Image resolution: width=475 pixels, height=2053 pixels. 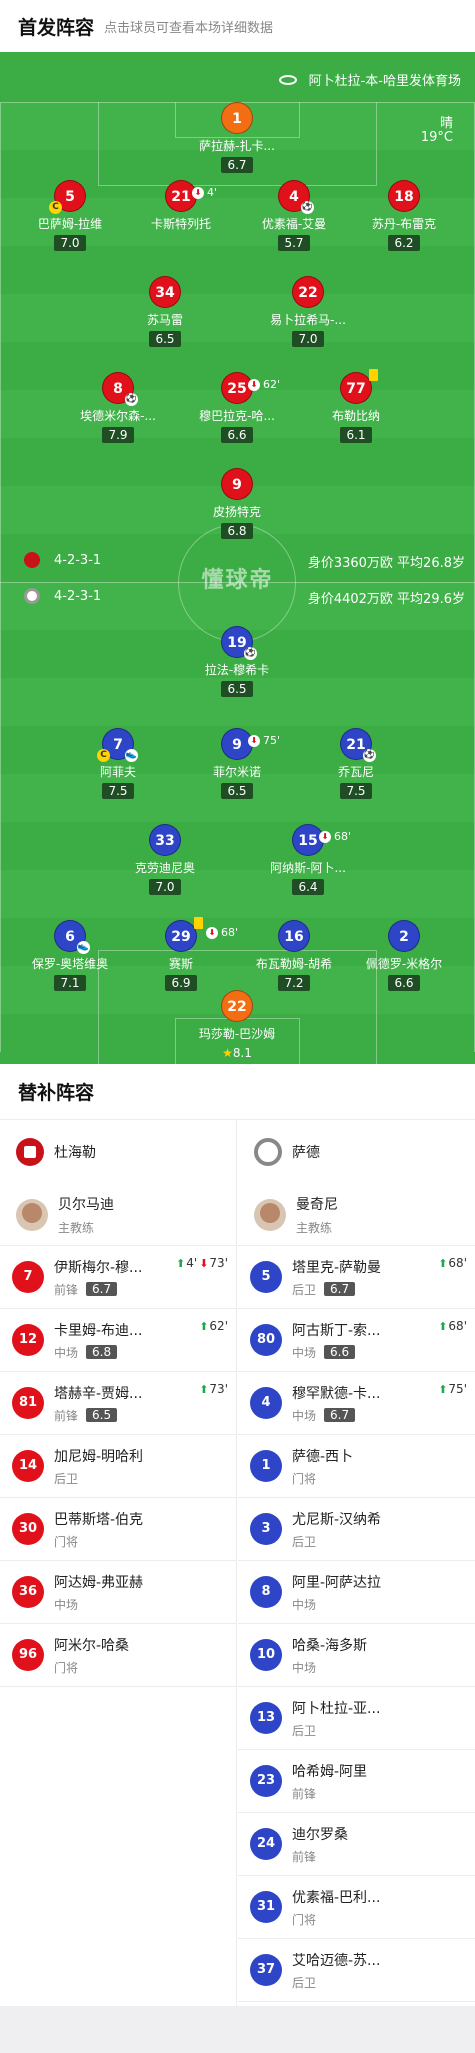 I want to click on sub-player-row: 96 阿米尔-哈桑 门将, so click(x=118, y=1655).